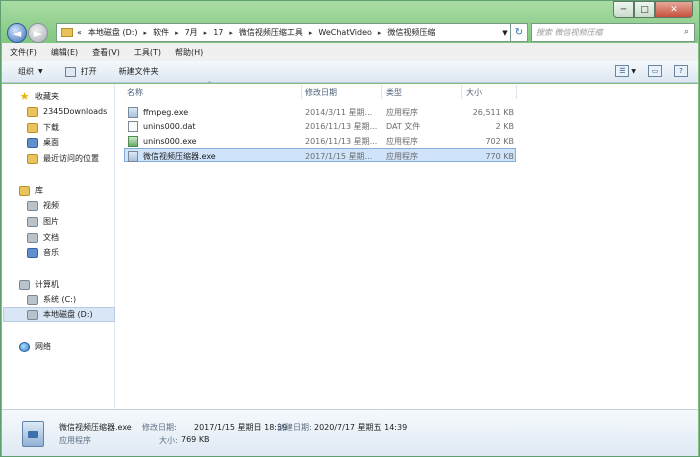 The height and width of the screenshot is (457, 700). Describe the element at coordinates (23, 52) in the screenshot. I see `menu-file: 文件(F)` at that location.